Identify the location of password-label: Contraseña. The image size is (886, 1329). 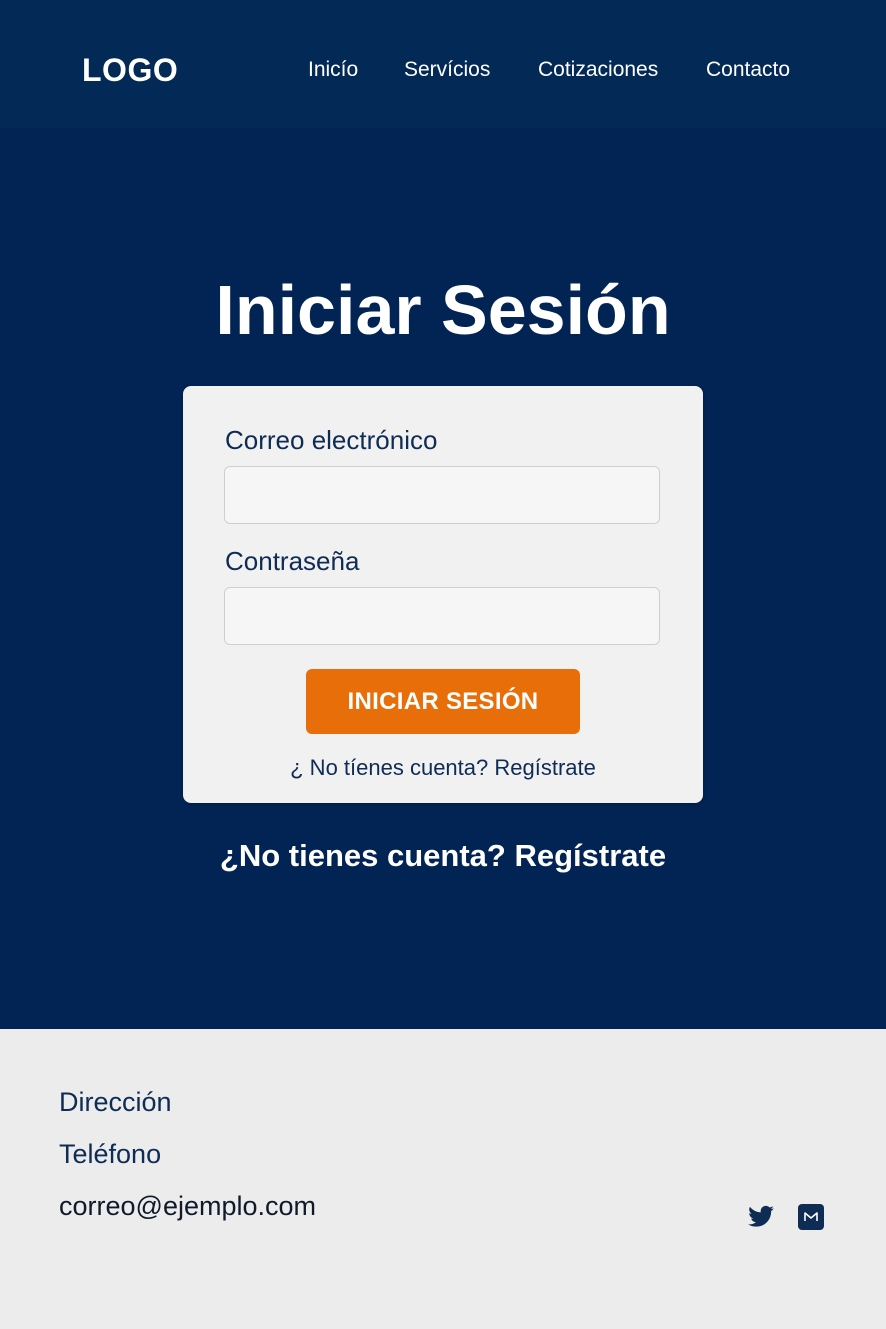
(292, 561).